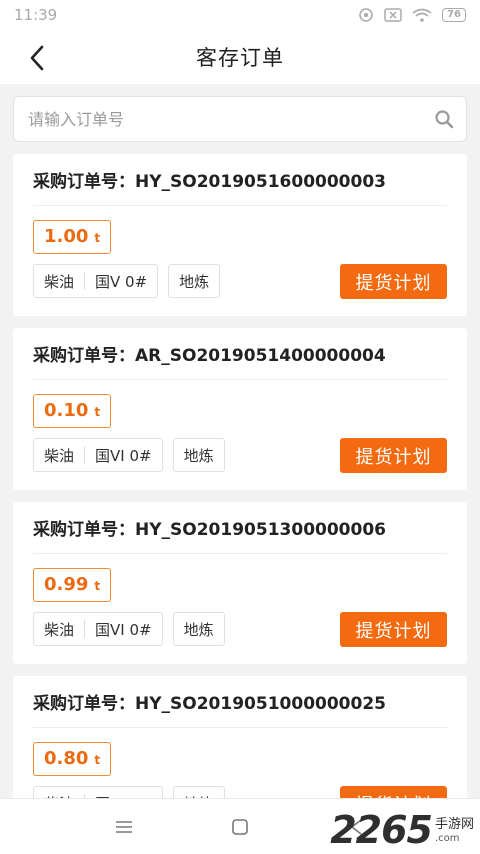  I want to click on search-icon, so click(444, 119).